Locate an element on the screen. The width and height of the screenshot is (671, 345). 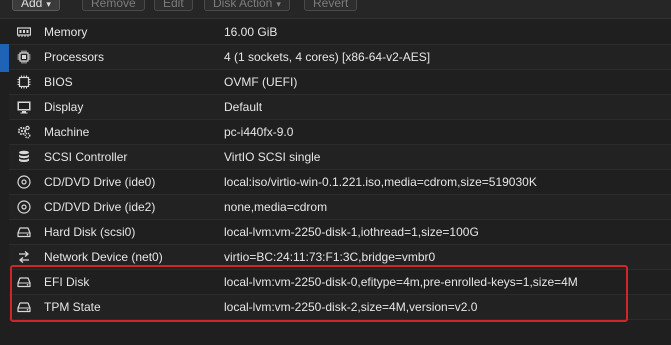
cpu-icon is located at coordinates (24, 57).